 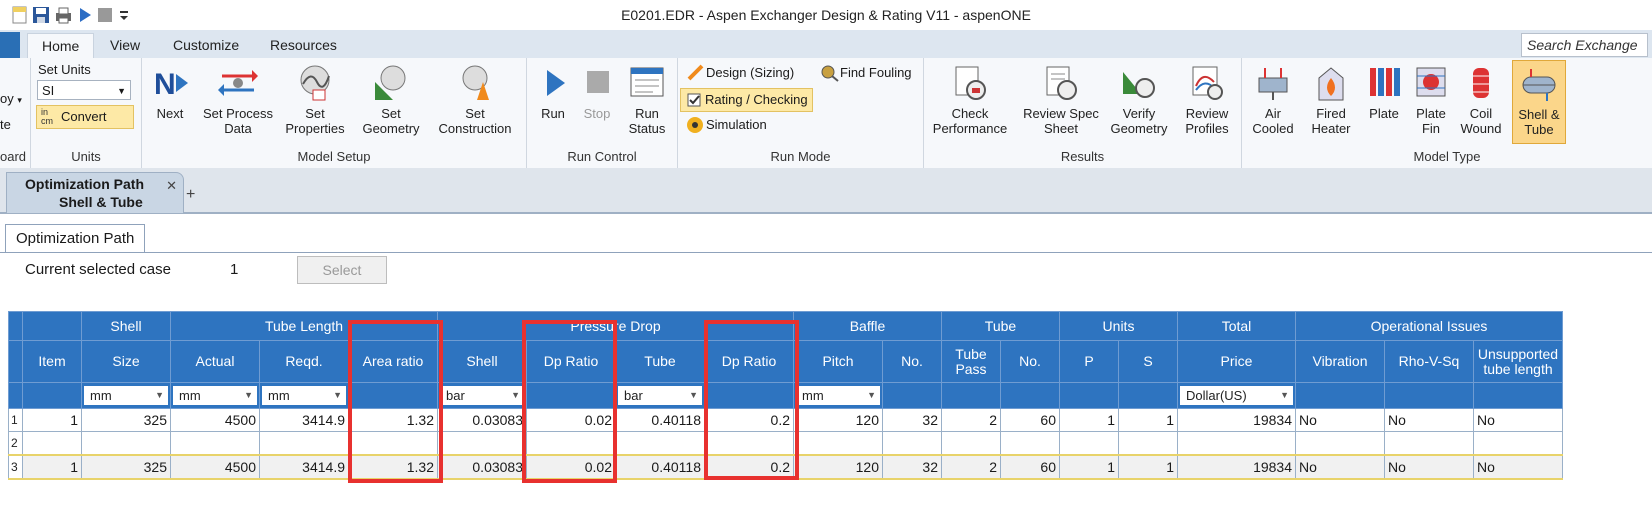 I want to click on add-tab-button: +, so click(x=190, y=195).